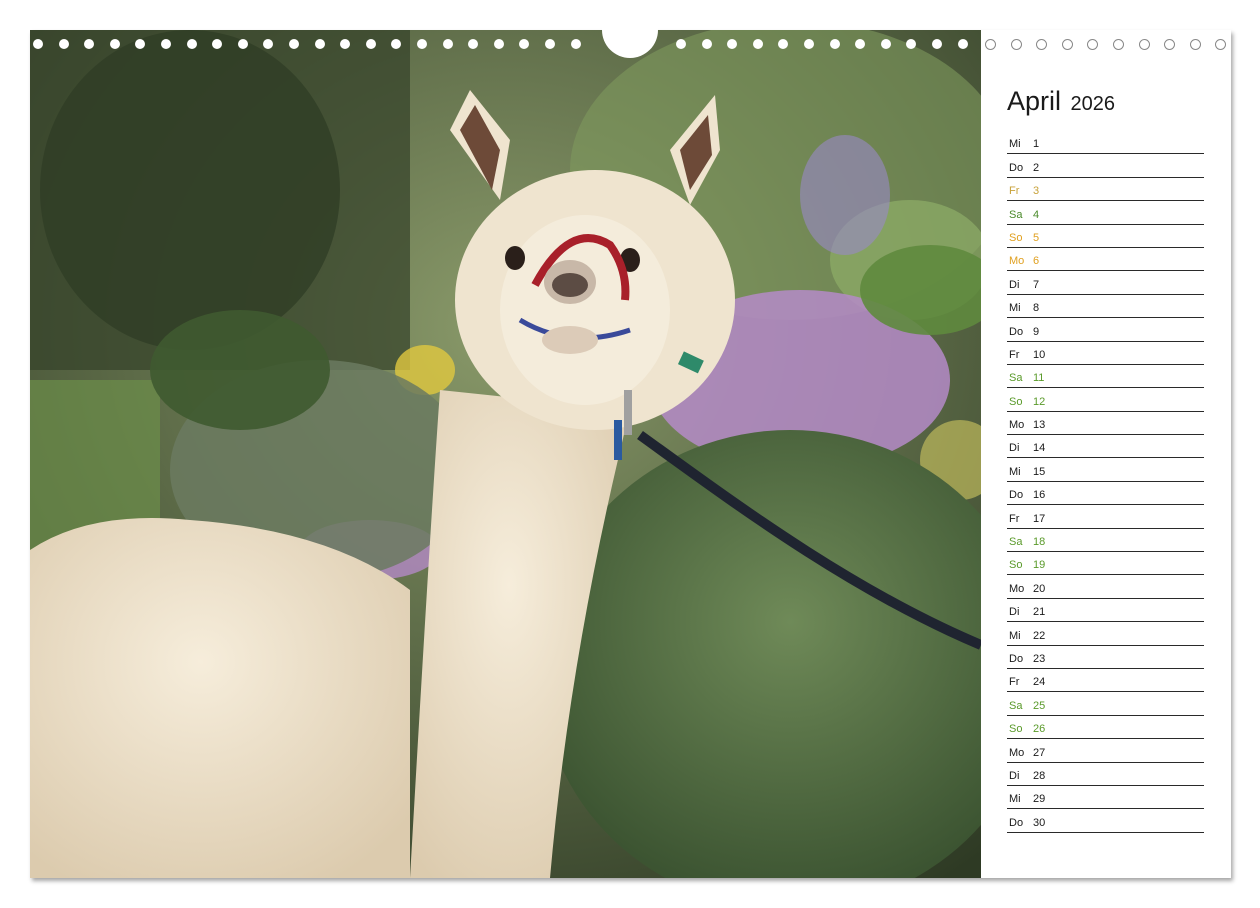 The image size is (1260, 908). I want to click on day-row: Mo 27, so click(1105, 751).